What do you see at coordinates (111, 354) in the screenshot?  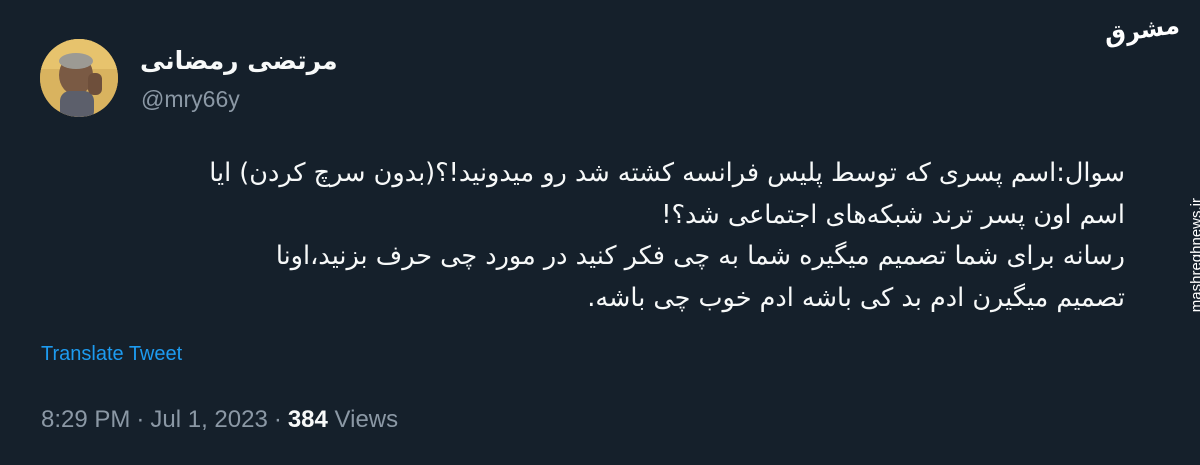 I see `translate-tweet-link: Translate Tweet` at bounding box center [111, 354].